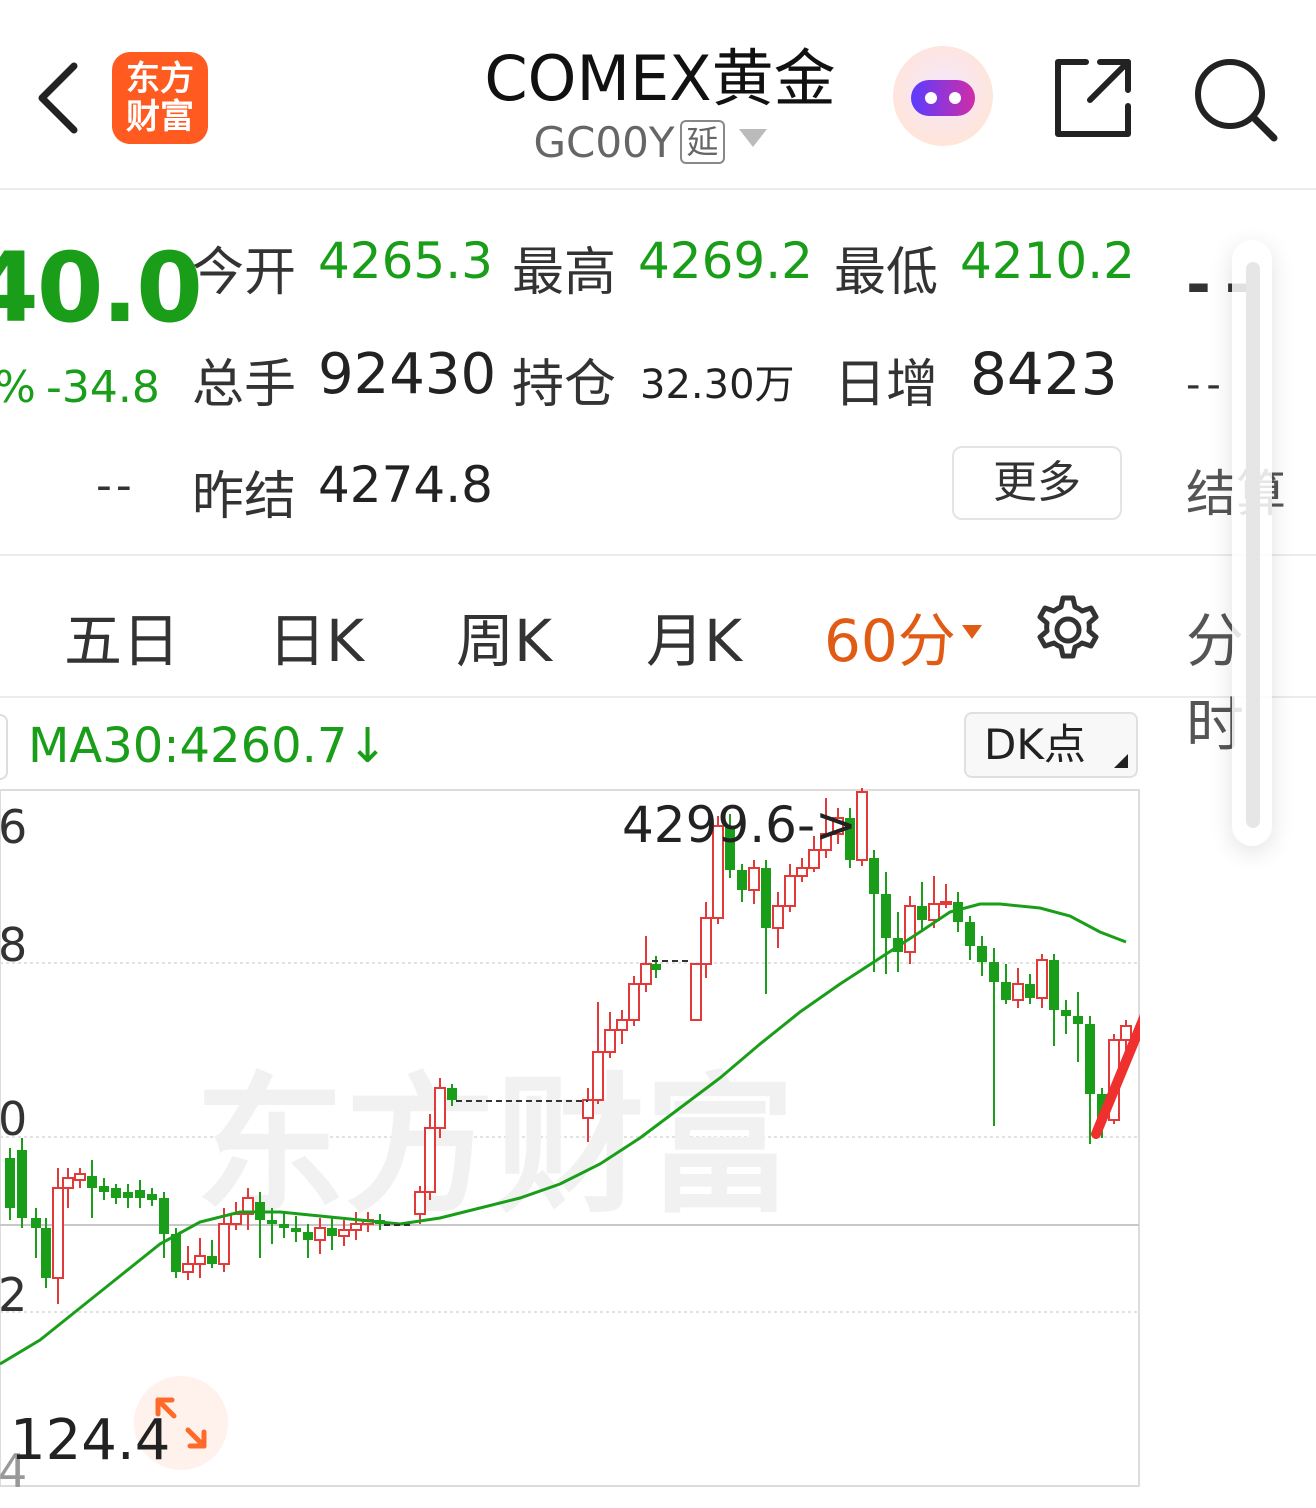 This screenshot has height=1508, width=1316. What do you see at coordinates (694, 636) in the screenshot?
I see `tab-monthly-k: 月K` at bounding box center [694, 636].